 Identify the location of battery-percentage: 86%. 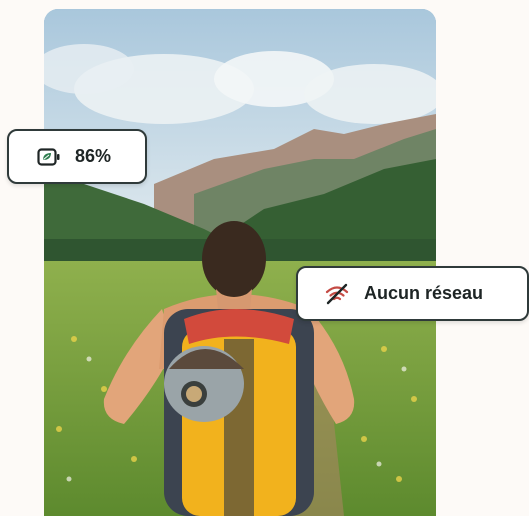
(93, 156).